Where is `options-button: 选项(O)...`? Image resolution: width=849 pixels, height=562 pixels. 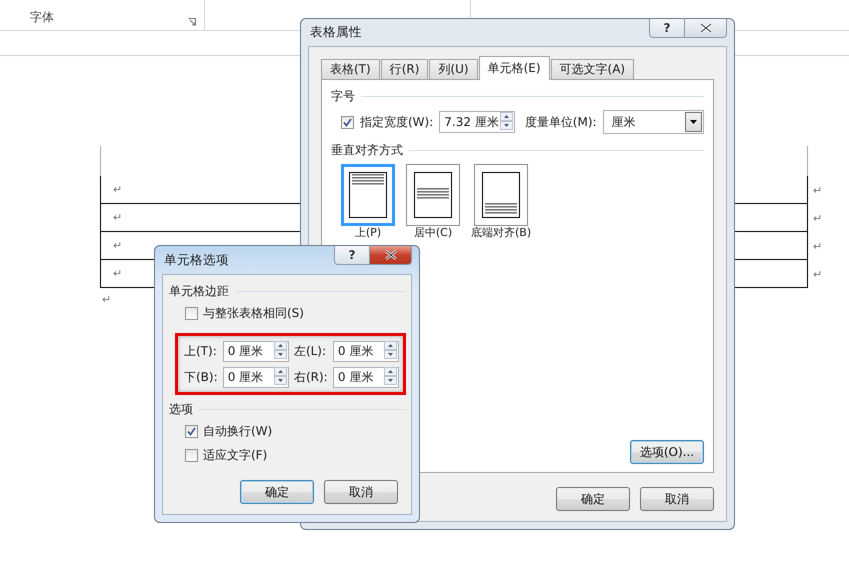
options-button: 选项(O)... is located at coordinates (667, 452).